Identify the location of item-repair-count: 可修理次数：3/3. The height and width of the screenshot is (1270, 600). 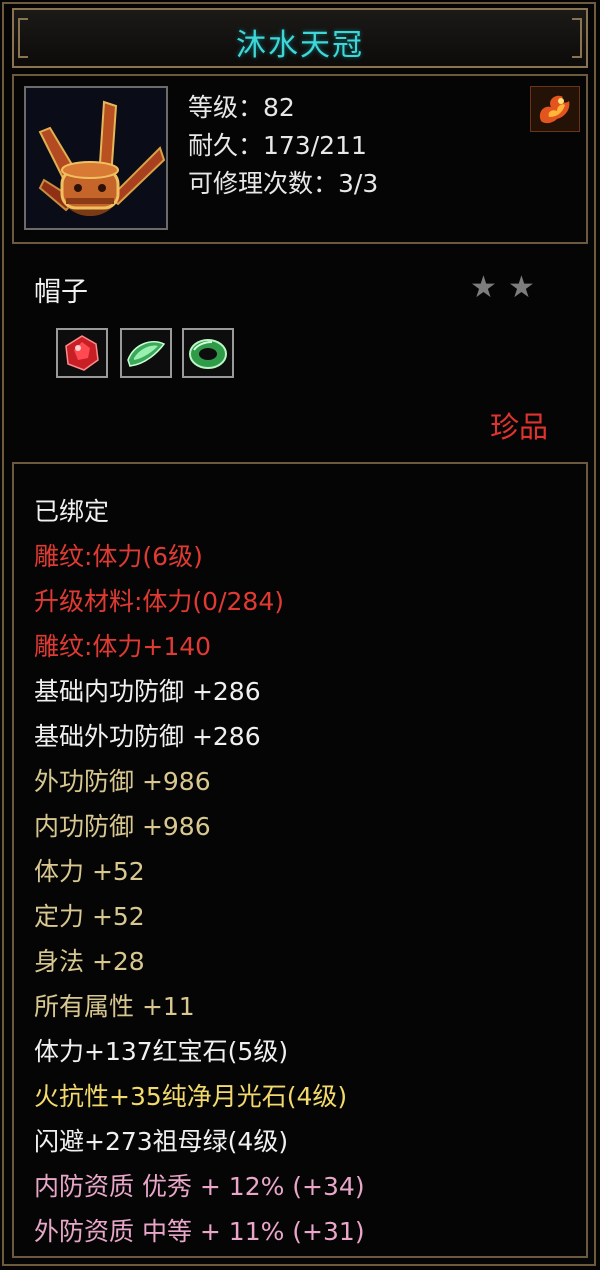
(283, 183).